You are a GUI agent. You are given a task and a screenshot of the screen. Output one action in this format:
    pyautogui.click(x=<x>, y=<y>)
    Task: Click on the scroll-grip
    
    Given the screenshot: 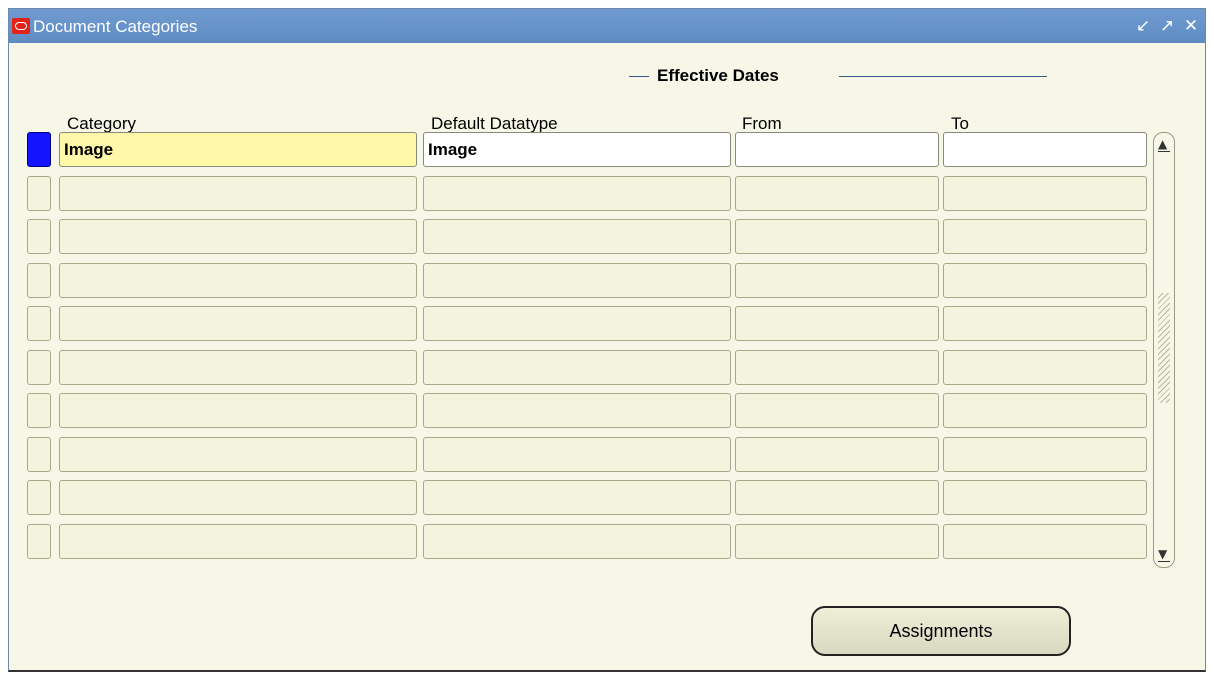 What is the action you would take?
    pyautogui.click(x=1164, y=348)
    